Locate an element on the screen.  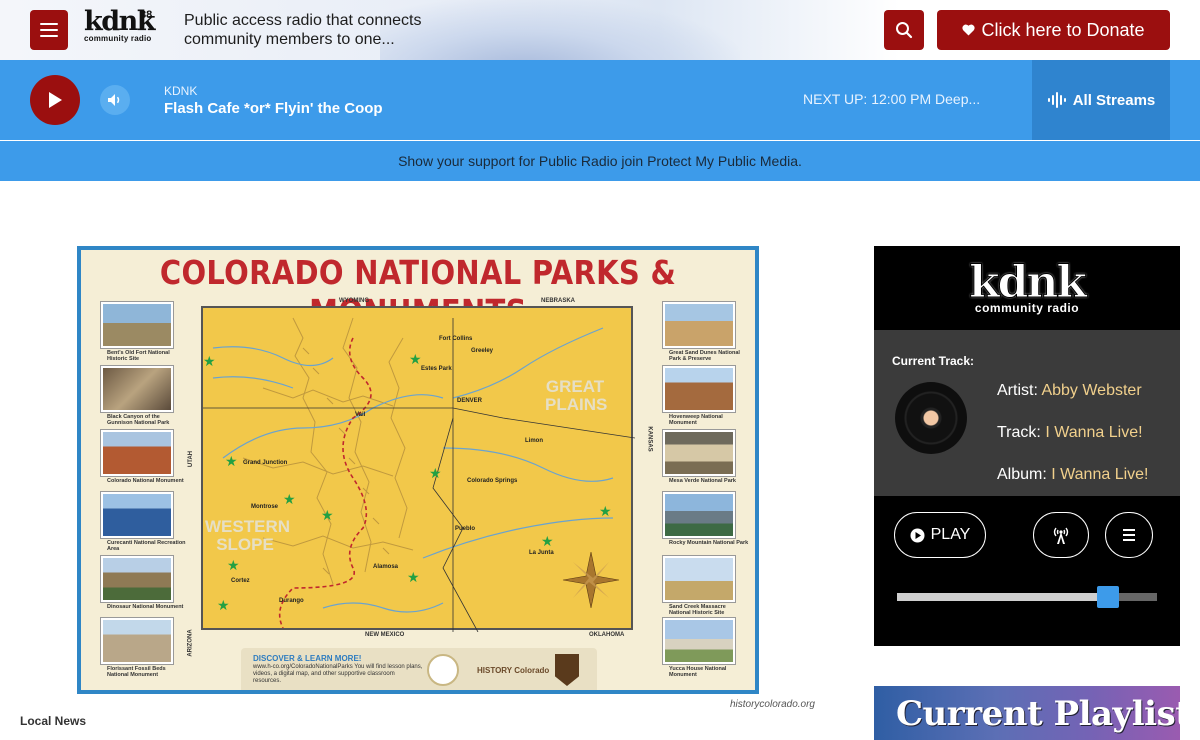
region-great-plains: GREAT PLAINS is located at coordinates (576, 395).